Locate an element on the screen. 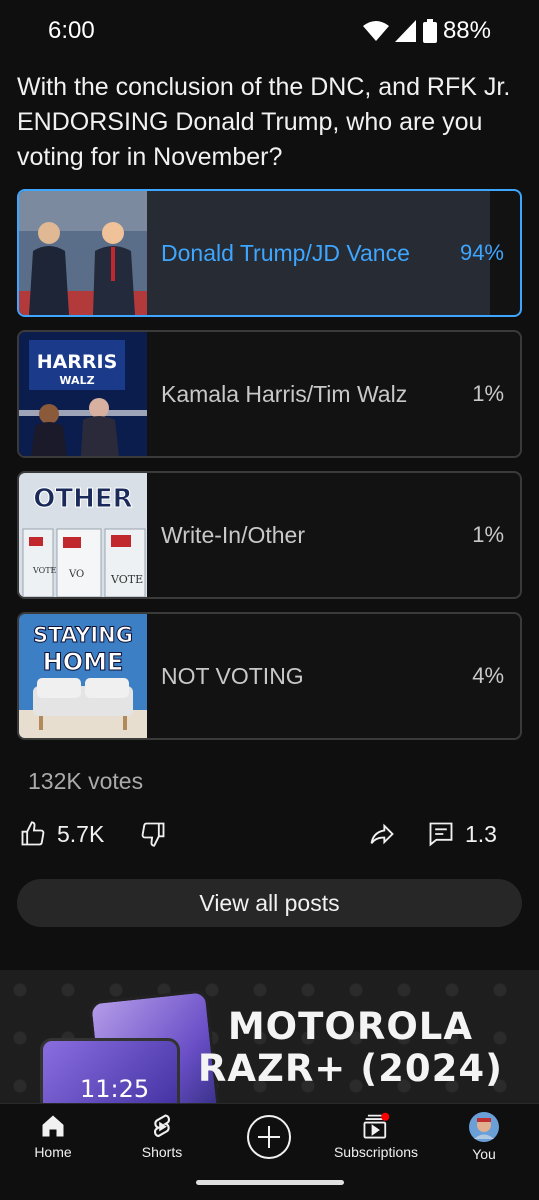 The image size is (539, 1200). wifi-icon is located at coordinates (375, 31).